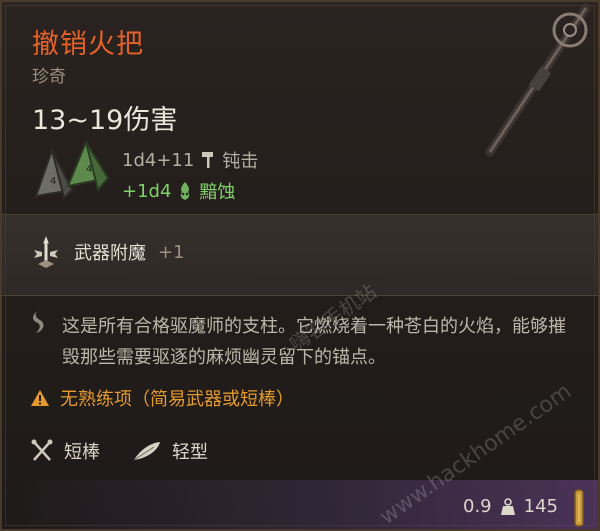 The width and height of the screenshot is (600, 531). Describe the element at coordinates (146, 451) in the screenshot. I see `feather-icon` at that location.